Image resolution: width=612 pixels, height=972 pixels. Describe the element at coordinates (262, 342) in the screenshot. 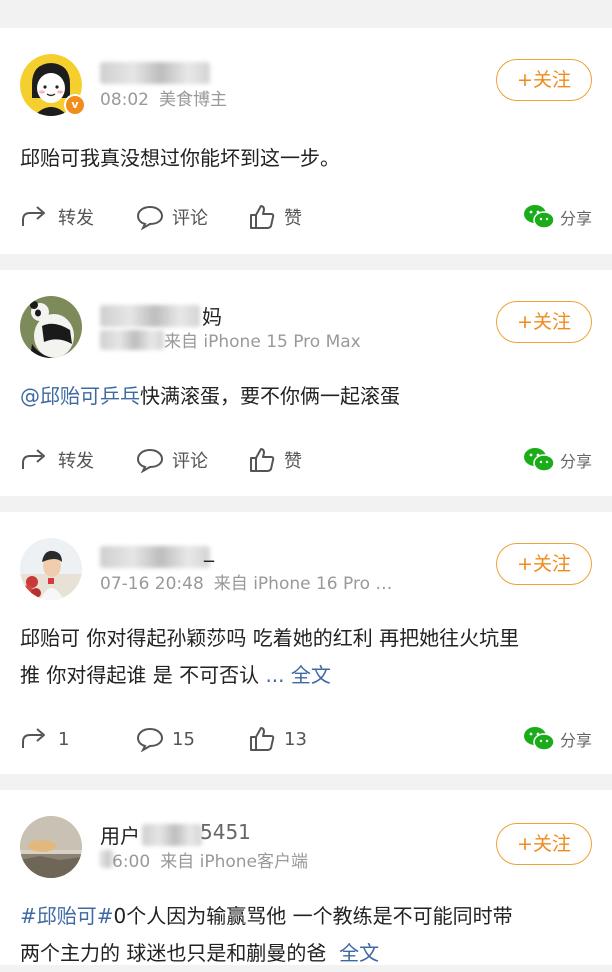

I see `post-source: 来自 iPhone 15 Pro Max` at that location.